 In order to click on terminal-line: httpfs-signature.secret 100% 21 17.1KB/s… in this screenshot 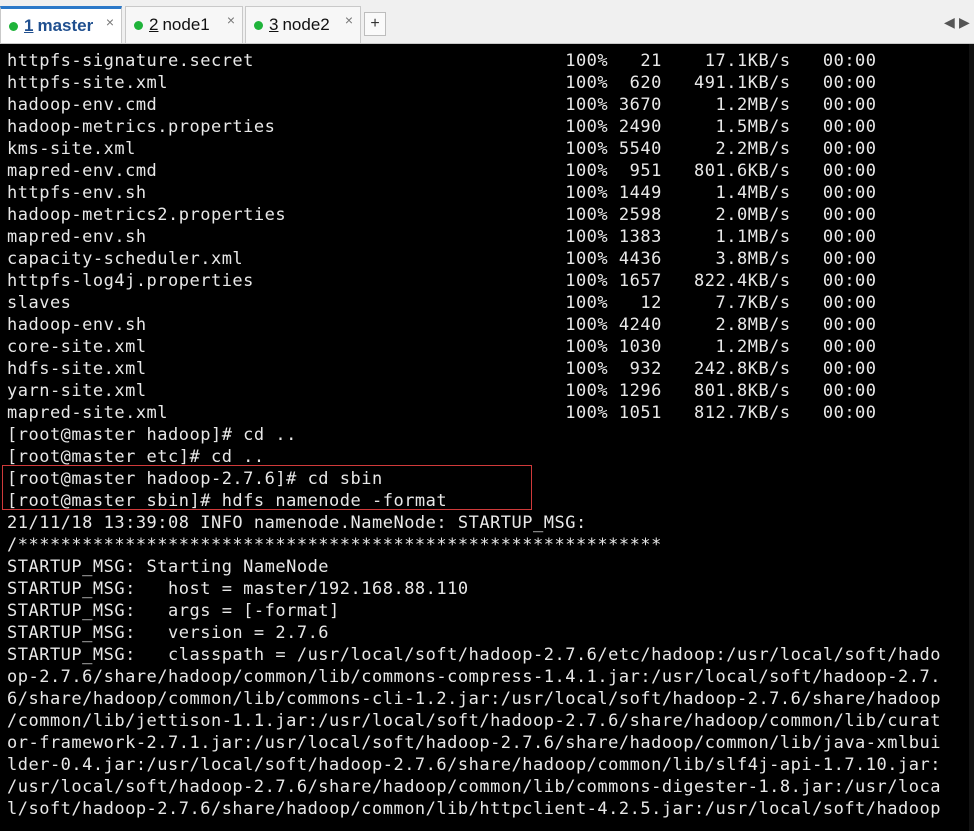, I will do `click(442, 61)`.